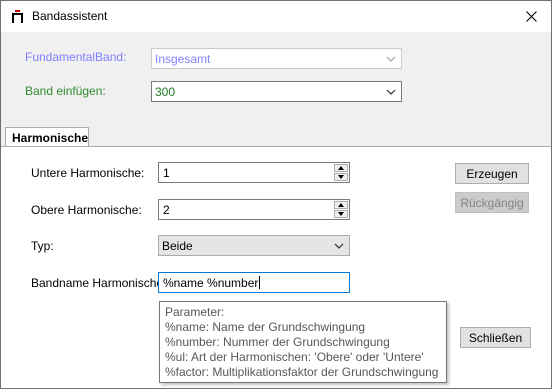 This screenshot has height=389, width=552. Describe the element at coordinates (70, 16) in the screenshot. I see `window-title: Bandassistent` at that location.